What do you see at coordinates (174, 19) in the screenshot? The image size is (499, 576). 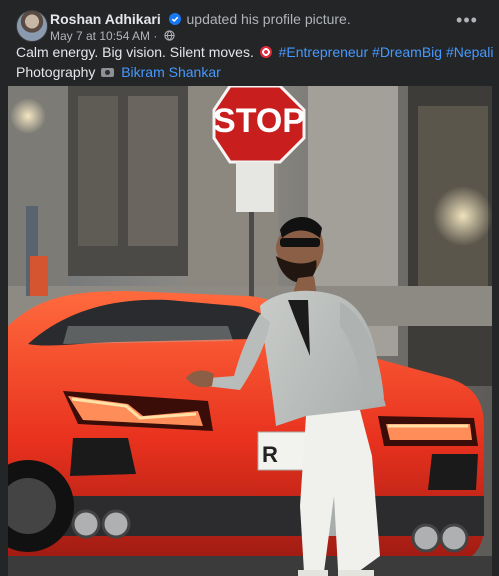 I see `verified-badge-icon` at bounding box center [174, 19].